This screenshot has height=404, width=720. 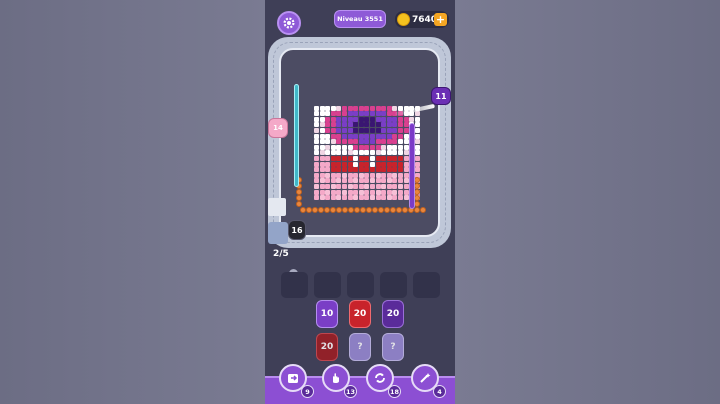 I want to click on booster-count: 4, so click(x=439, y=391).